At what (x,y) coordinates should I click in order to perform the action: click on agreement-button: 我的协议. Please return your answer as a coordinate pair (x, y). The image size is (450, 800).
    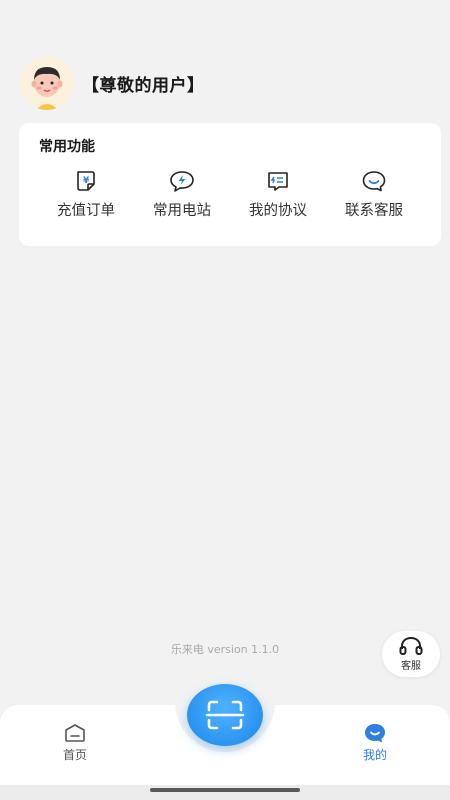
    Looking at the image, I should click on (278, 194).